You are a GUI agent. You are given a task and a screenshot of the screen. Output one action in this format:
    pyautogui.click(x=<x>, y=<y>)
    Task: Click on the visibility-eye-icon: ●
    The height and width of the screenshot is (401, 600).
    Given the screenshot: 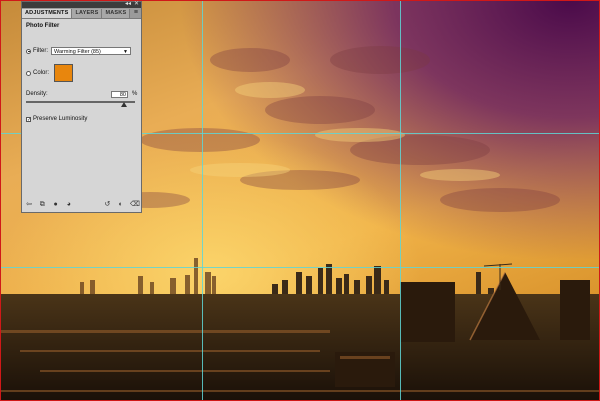 What is the action you would take?
    pyautogui.click(x=56, y=205)
    